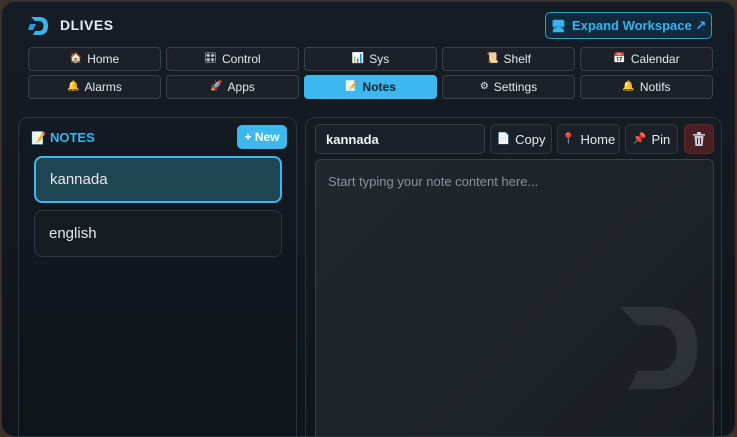 This screenshot has width=737, height=437. I want to click on clipboard-icon: 📄, so click(503, 138).